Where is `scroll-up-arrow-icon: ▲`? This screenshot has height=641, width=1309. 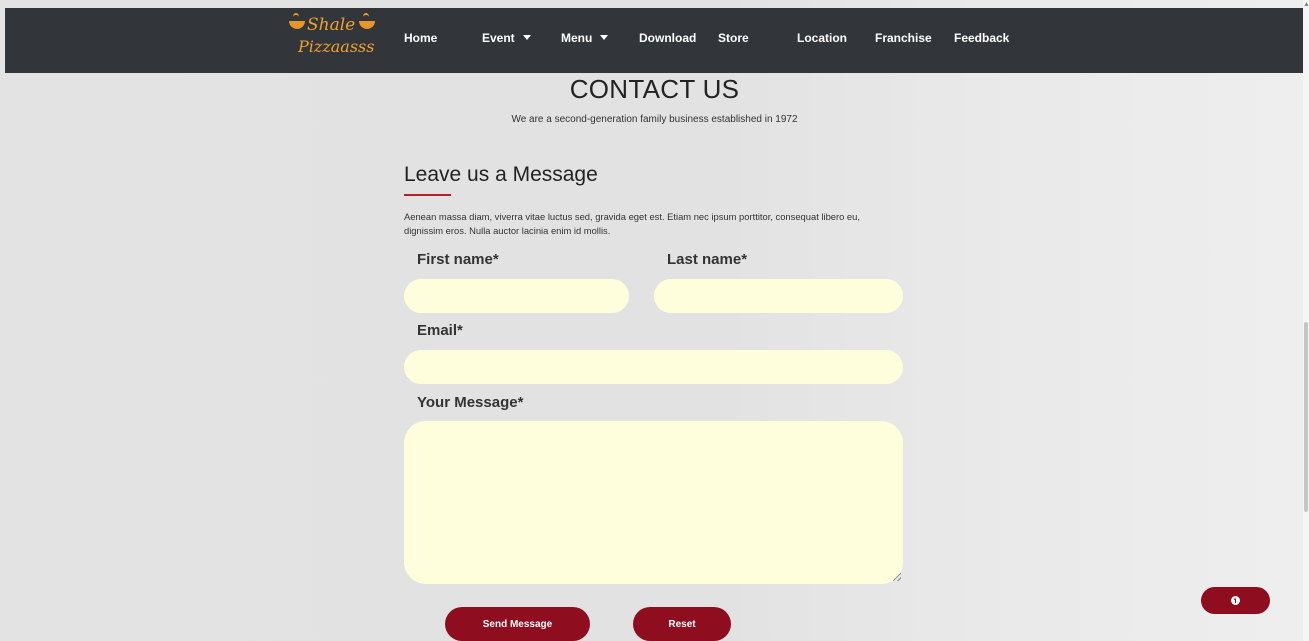
scroll-up-arrow-icon: ▲ is located at coordinates (1306, 5).